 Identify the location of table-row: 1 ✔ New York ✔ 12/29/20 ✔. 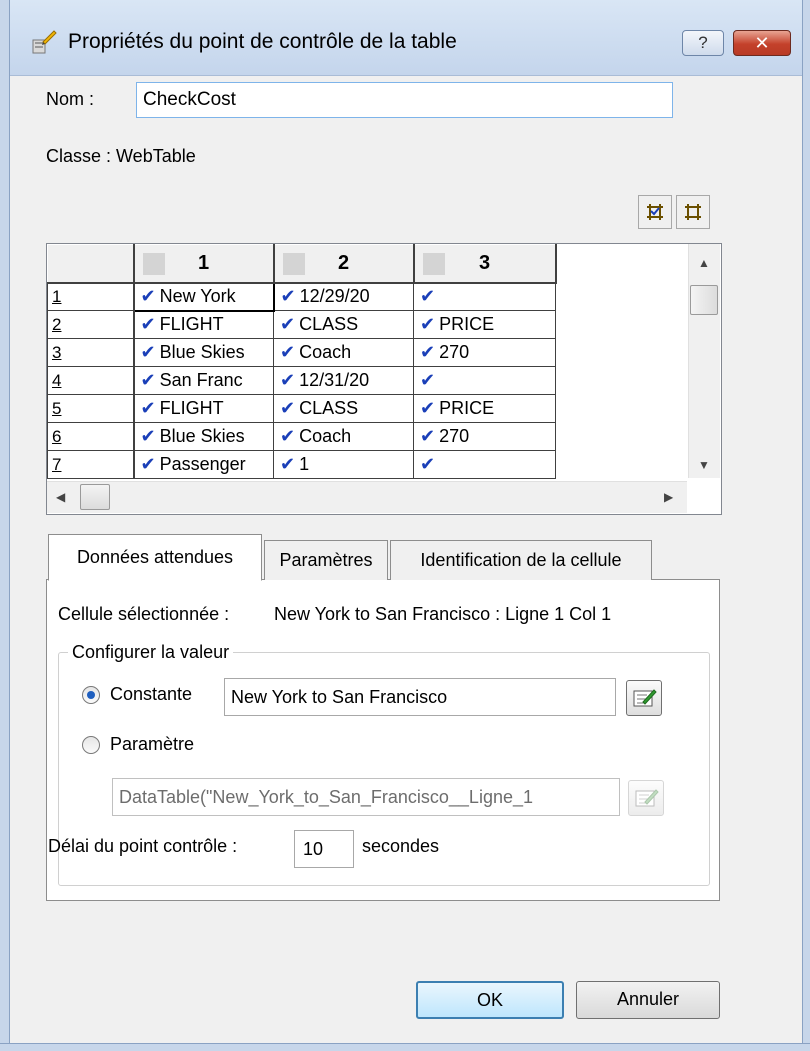
(301, 296).